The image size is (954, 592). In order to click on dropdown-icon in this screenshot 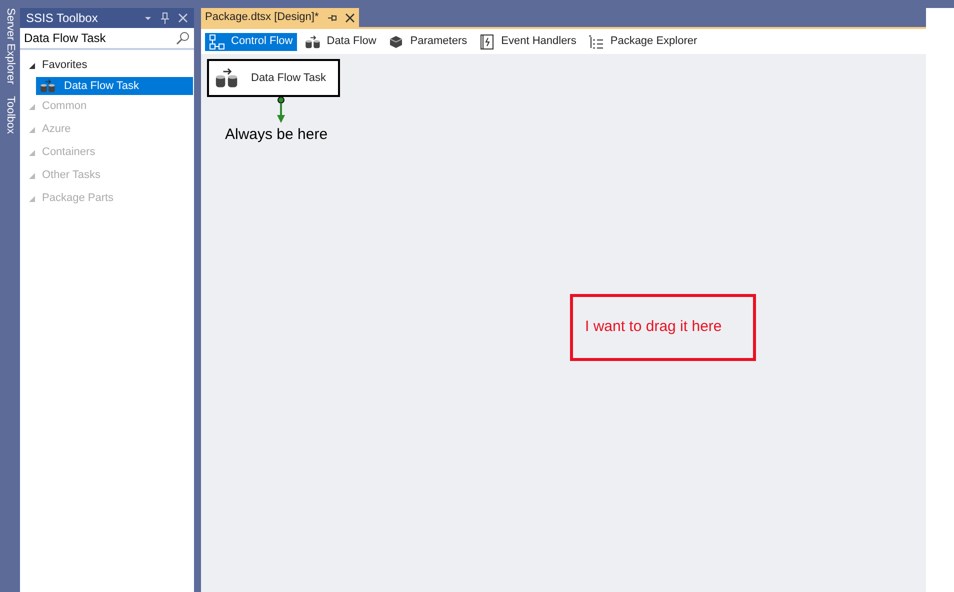, I will do `click(148, 18)`.